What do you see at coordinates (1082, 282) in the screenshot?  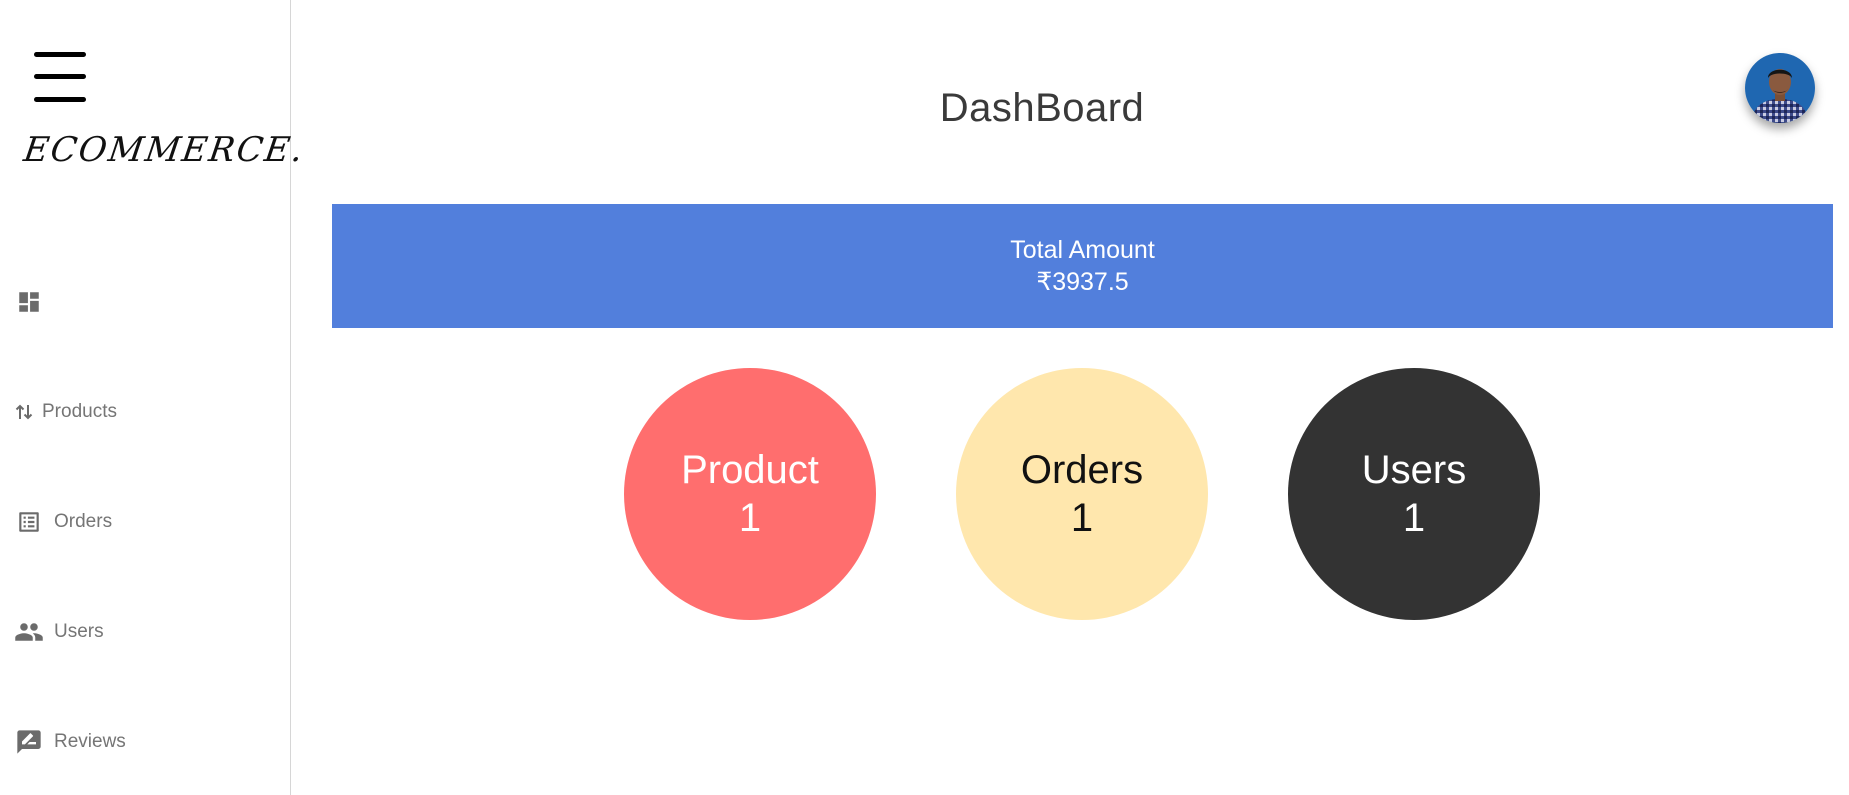 I see `total-amount-value: ₹3937.5` at bounding box center [1082, 282].